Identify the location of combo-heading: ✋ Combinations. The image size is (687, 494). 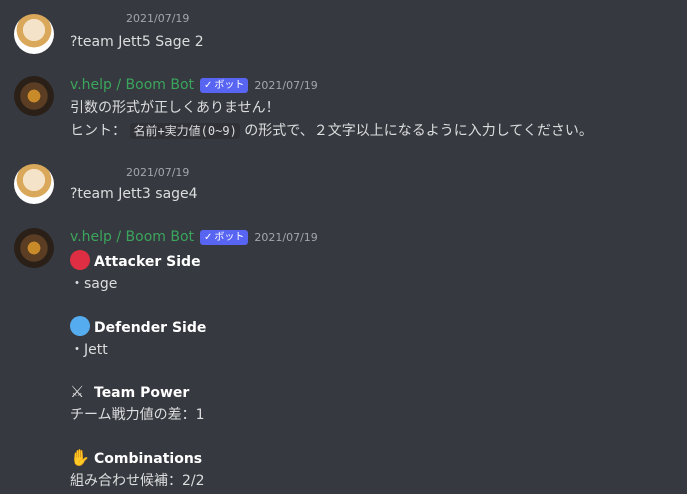
(136, 457).